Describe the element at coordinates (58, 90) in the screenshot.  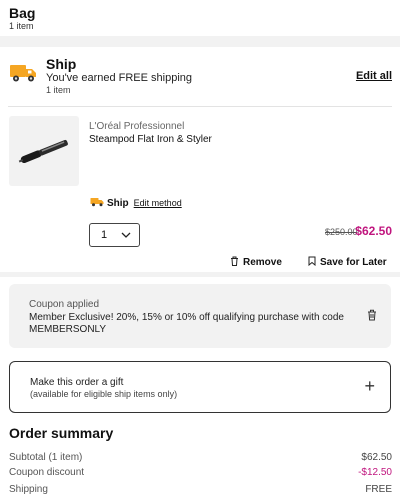
I see `ship-item-count: 1 item` at that location.